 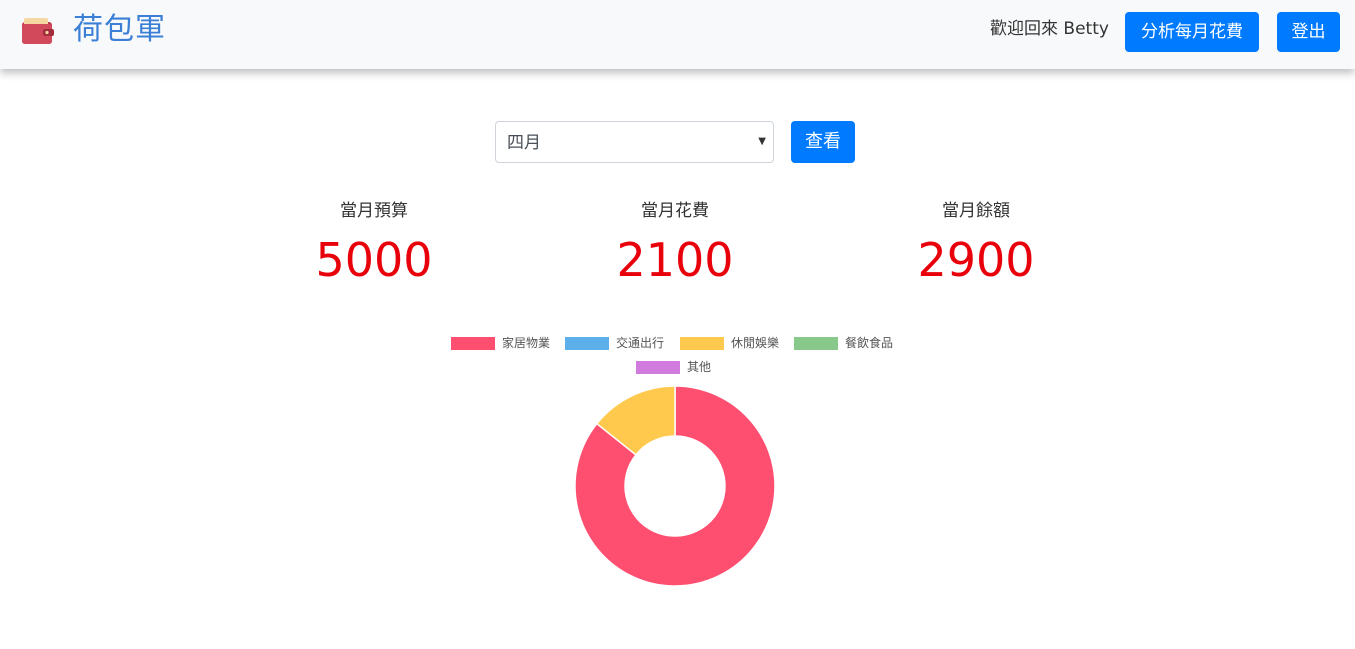 I want to click on month-select: 四月 ▼, so click(x=634, y=142).